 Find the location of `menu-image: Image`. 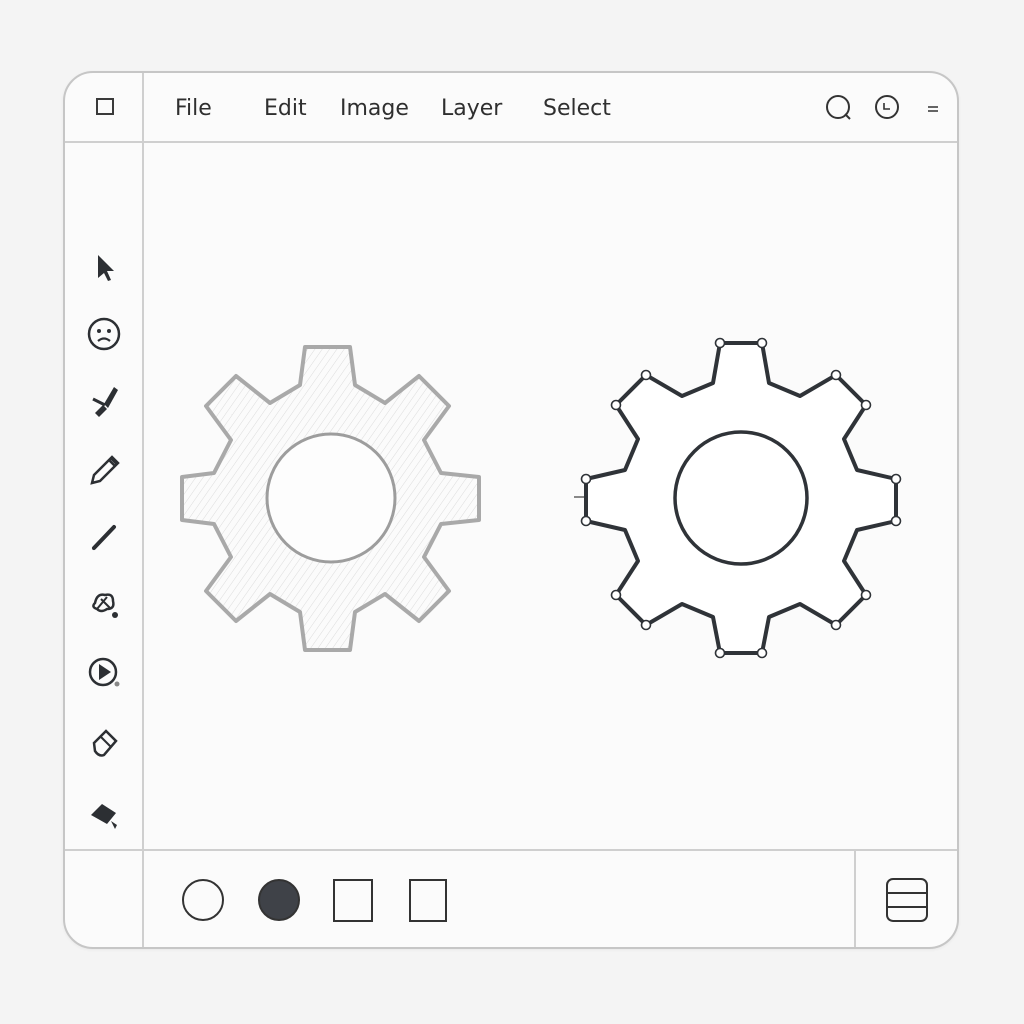

menu-image: Image is located at coordinates (374, 109).